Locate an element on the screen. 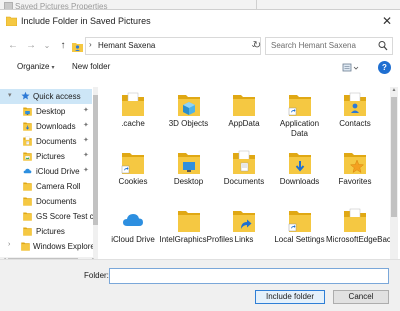 The width and height of the screenshot is (400, 311). sidebar-item: Pictures ✦ is located at coordinates (46, 156).